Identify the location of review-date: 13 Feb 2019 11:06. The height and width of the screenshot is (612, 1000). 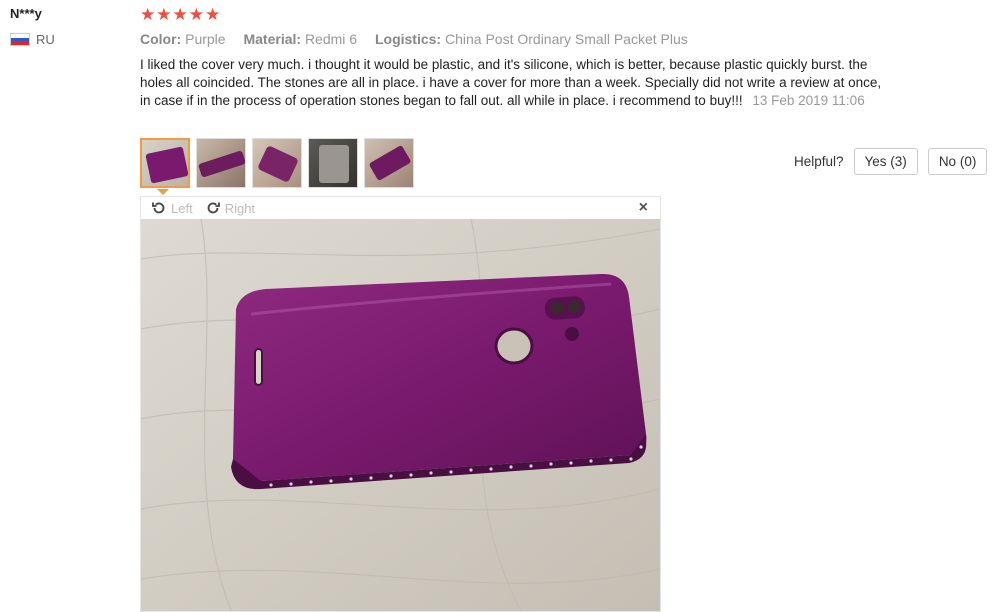
(808, 100).